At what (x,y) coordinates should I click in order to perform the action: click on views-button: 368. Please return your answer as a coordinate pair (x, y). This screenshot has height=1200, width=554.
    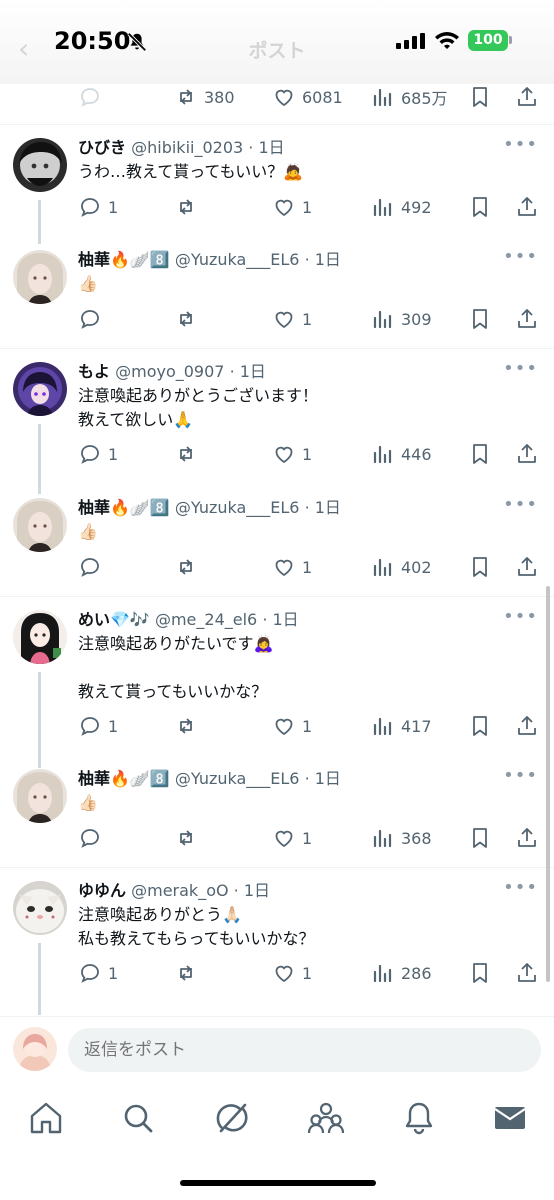
    Looking at the image, I should click on (401, 838).